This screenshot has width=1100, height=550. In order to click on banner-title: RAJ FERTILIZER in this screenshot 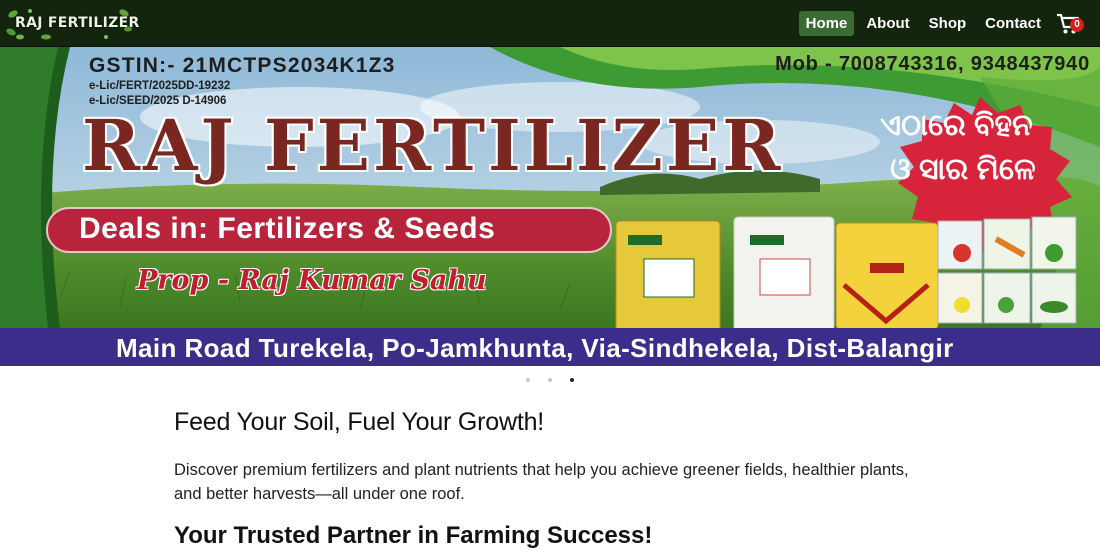, I will do `click(433, 145)`.